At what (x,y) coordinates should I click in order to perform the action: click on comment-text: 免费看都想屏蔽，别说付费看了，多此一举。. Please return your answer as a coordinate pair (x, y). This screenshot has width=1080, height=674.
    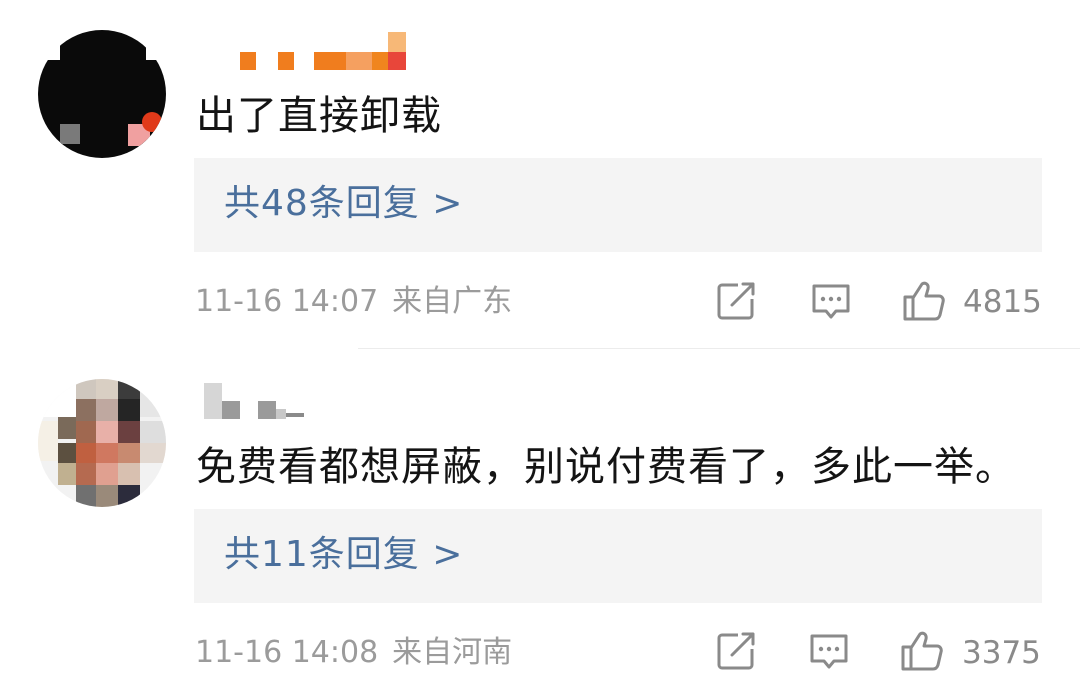
    Looking at the image, I should click on (606, 467).